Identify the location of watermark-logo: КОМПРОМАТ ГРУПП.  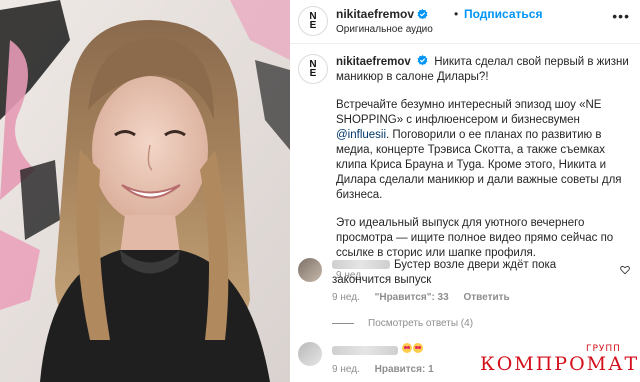
(560, 362).